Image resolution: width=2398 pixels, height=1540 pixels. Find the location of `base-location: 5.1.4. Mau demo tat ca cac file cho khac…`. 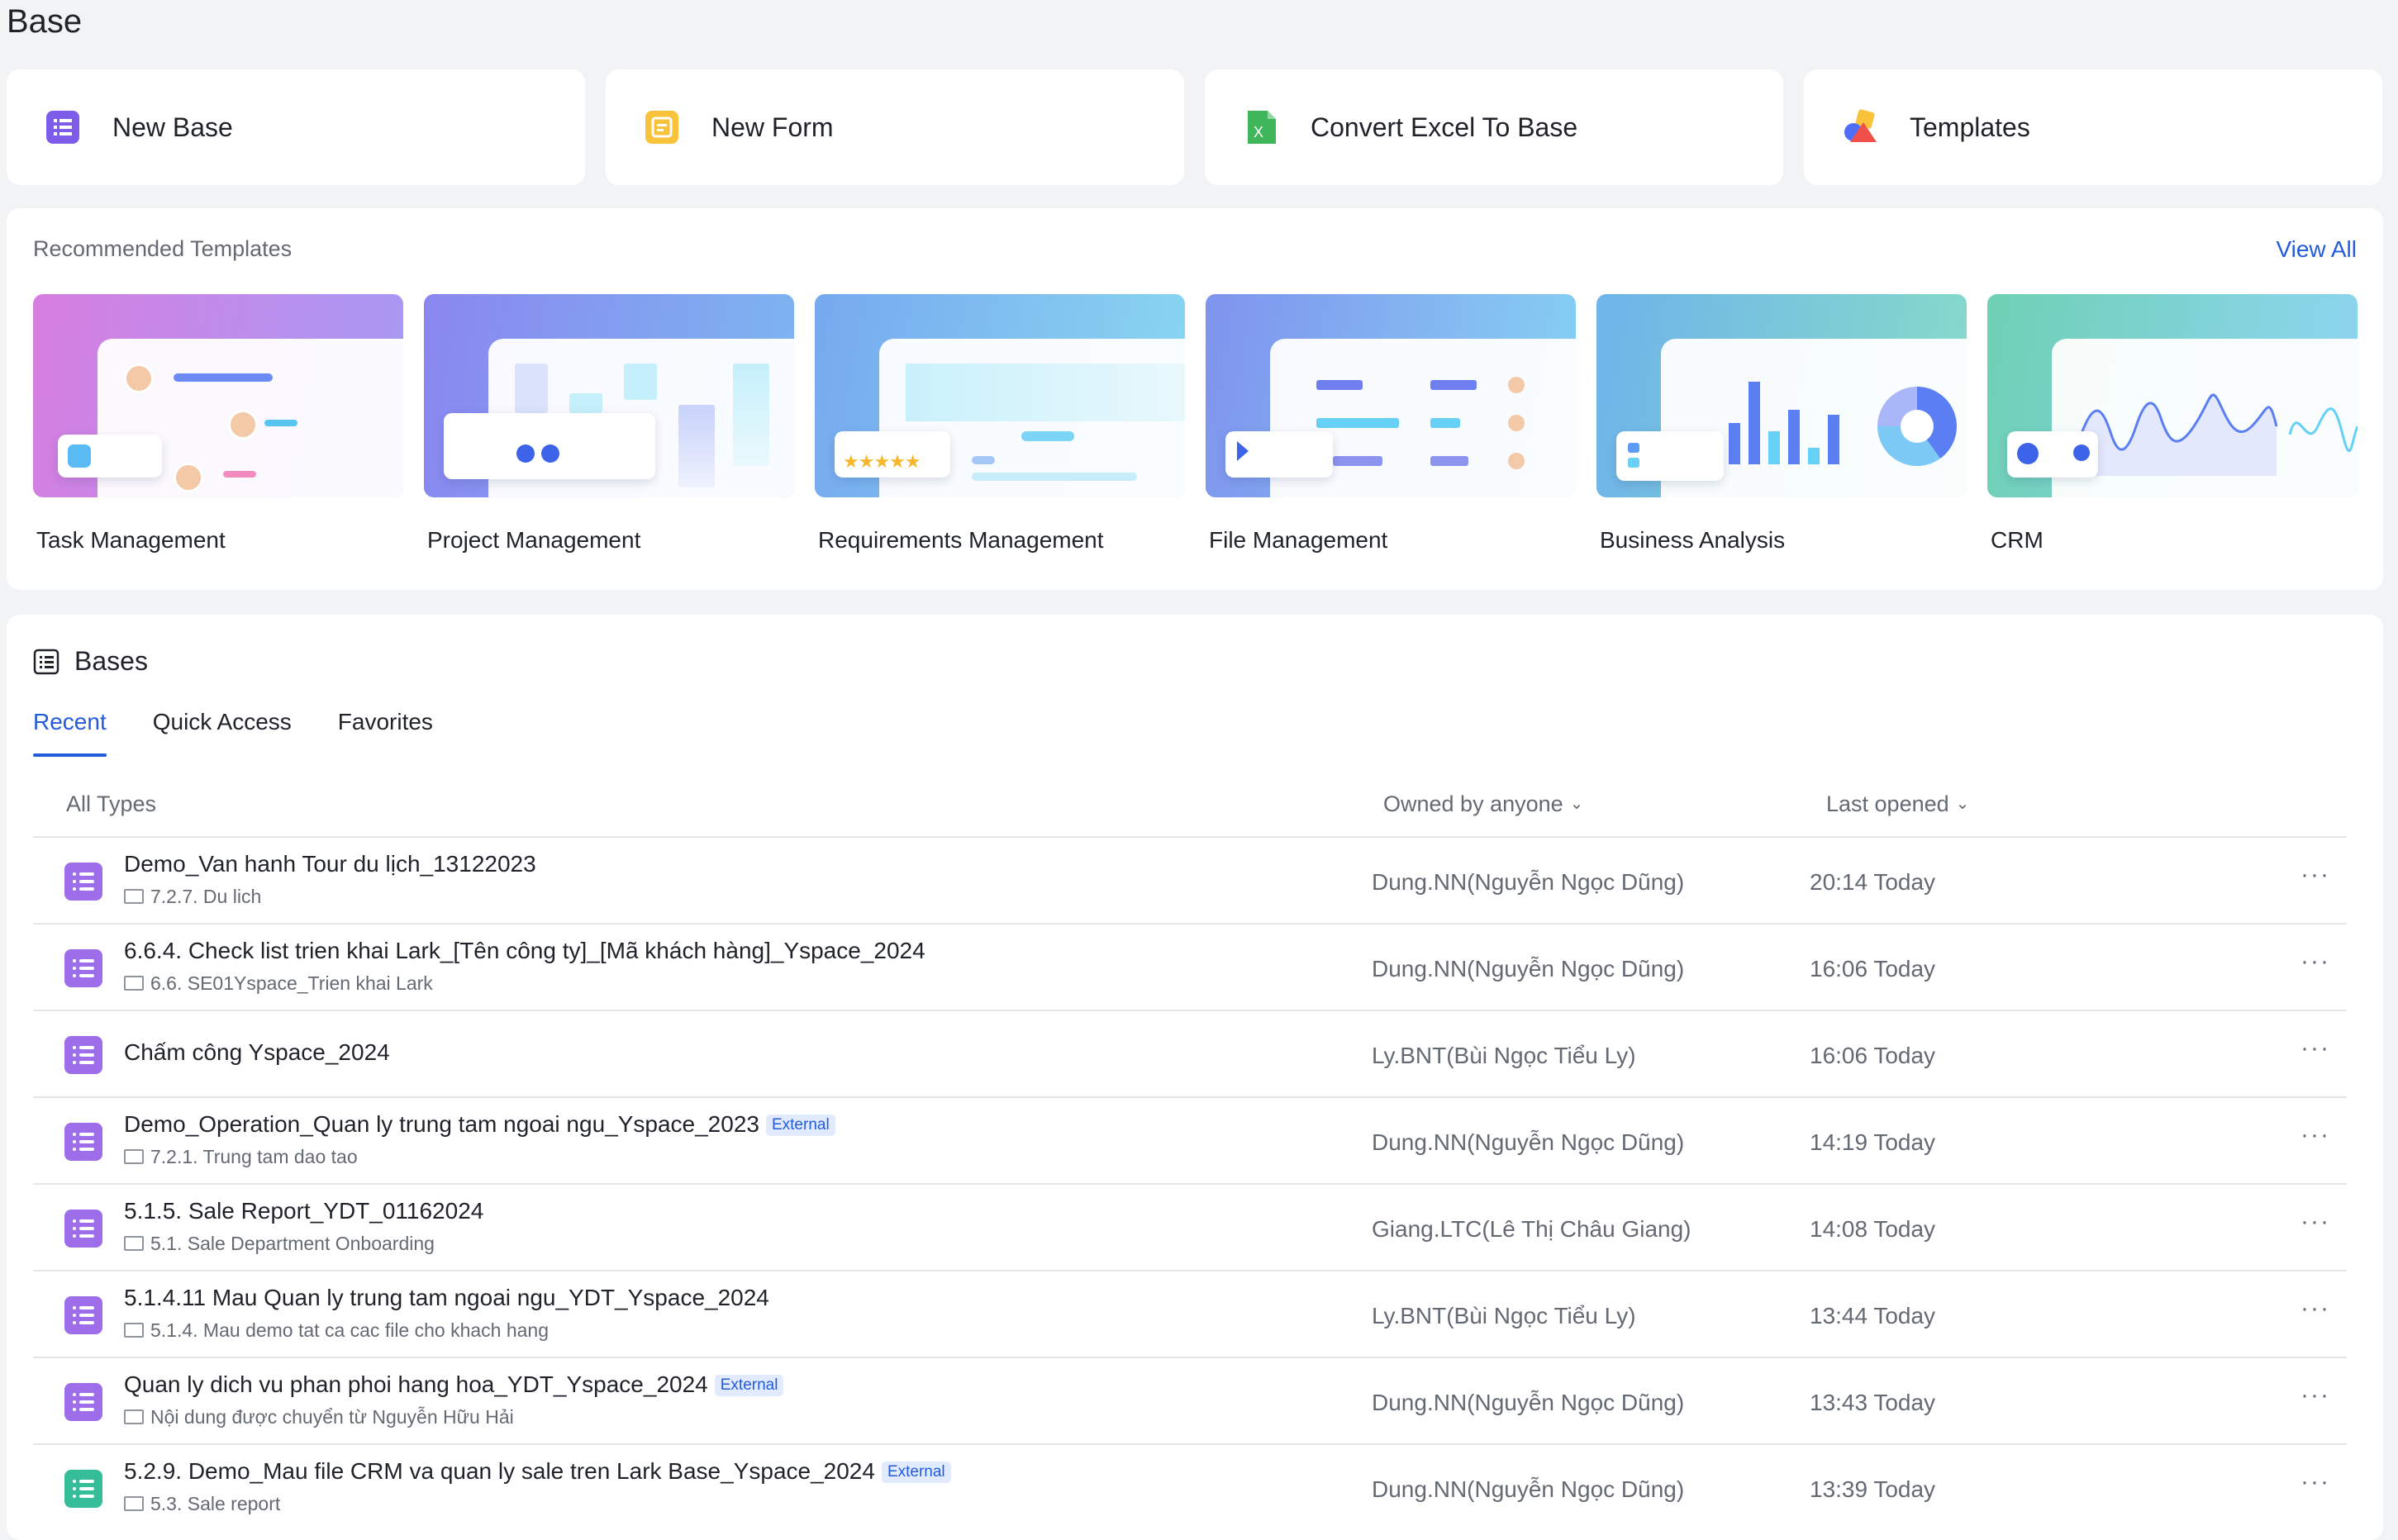

base-location: 5.1.4. Mau demo tat ca cac file cho khac… is located at coordinates (336, 1330).